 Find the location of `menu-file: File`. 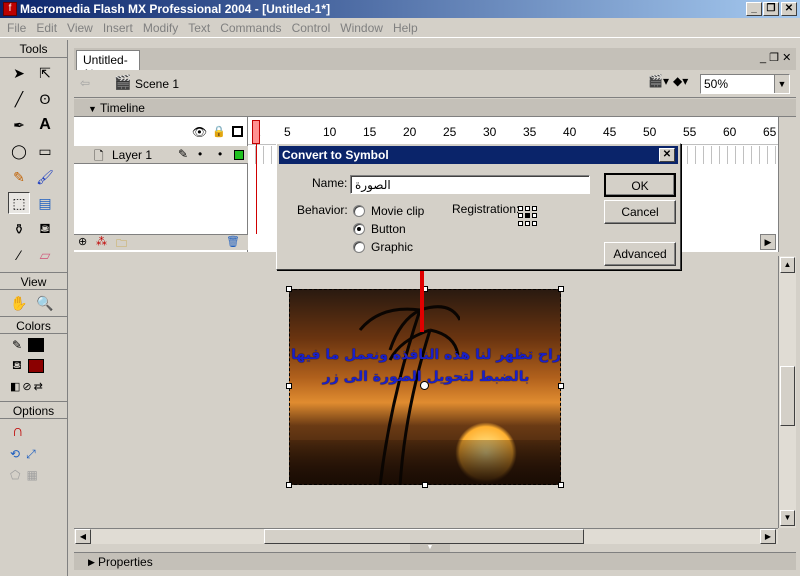

menu-file: File is located at coordinates (16, 28).